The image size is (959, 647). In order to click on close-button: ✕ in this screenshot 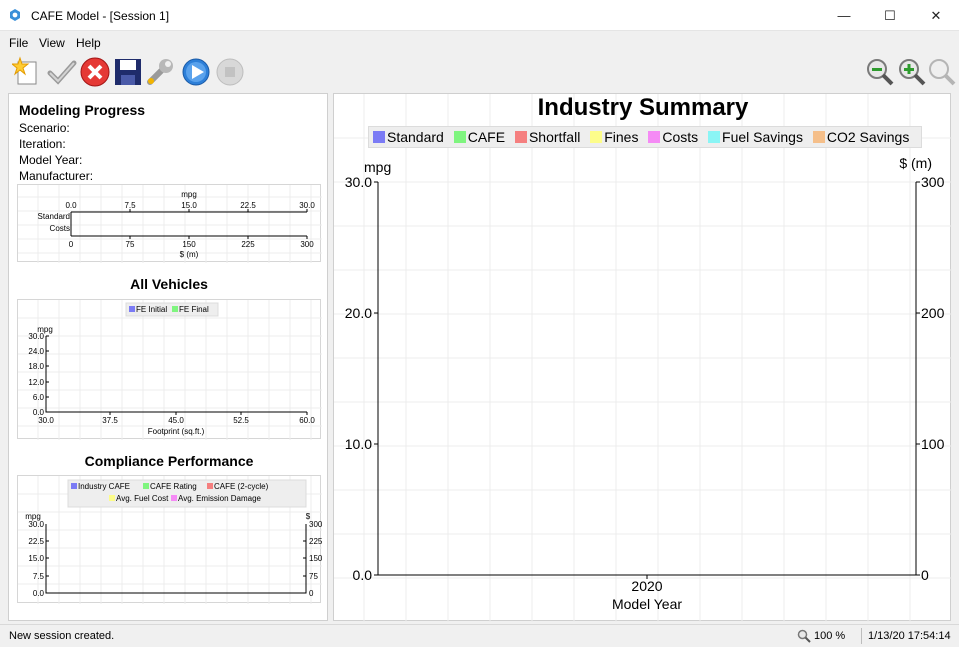, I will do `click(936, 15)`.